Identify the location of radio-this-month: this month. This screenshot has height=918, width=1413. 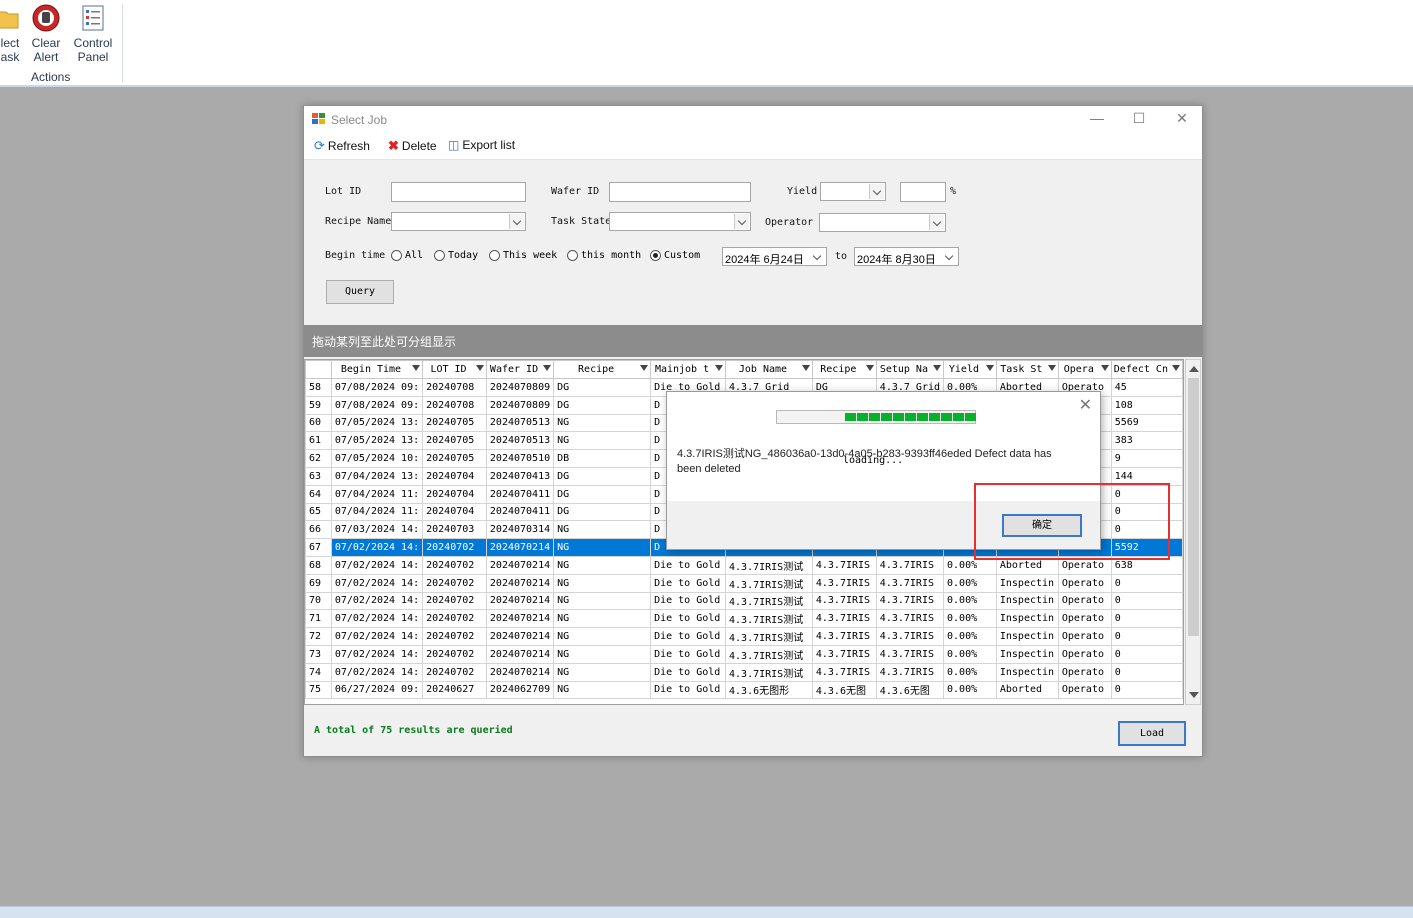
(604, 255).